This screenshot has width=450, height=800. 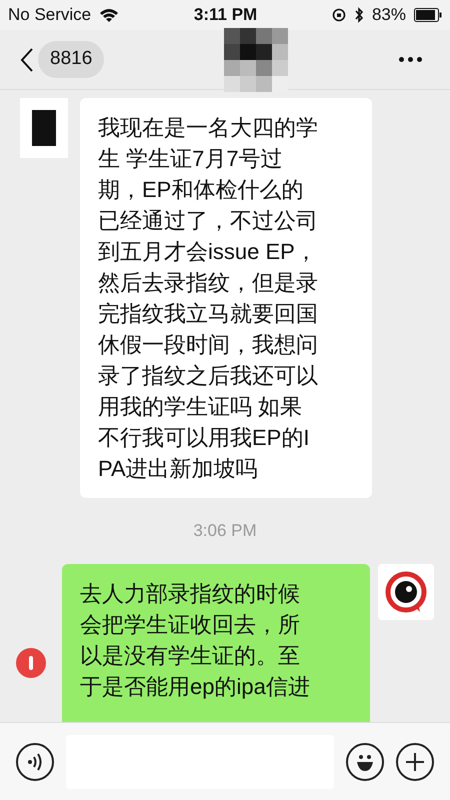 What do you see at coordinates (195, 640) in the screenshot?
I see `message-text: 去人力部录指纹的时候会把学生证收回去，所以是没有学生证的。至于是否能用ep的ipa信进` at bounding box center [195, 640].